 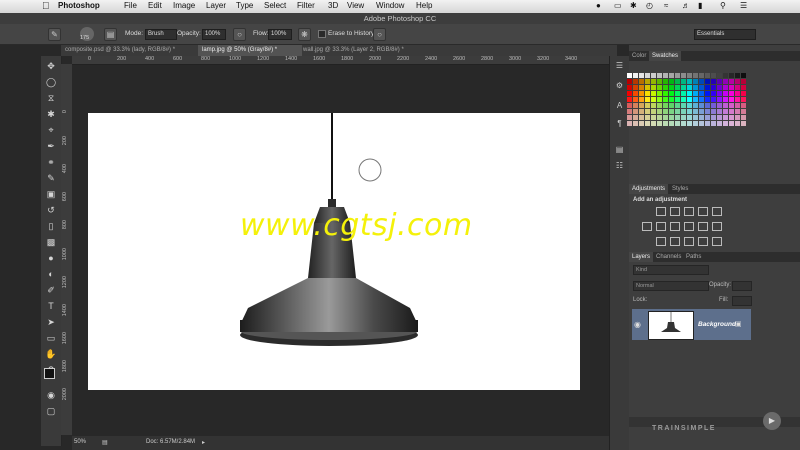 What do you see at coordinates (51, 66) in the screenshot?
I see `move-tool-icon: ✥` at bounding box center [51, 66].